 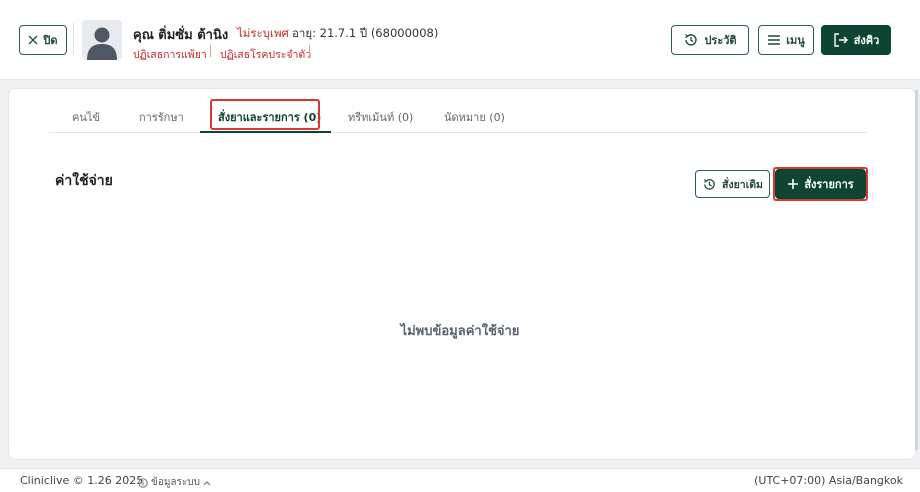 What do you see at coordinates (365, 33) in the screenshot?
I see `patient-age: อายุ: 21.7.1 ปี (68000008)` at bounding box center [365, 33].